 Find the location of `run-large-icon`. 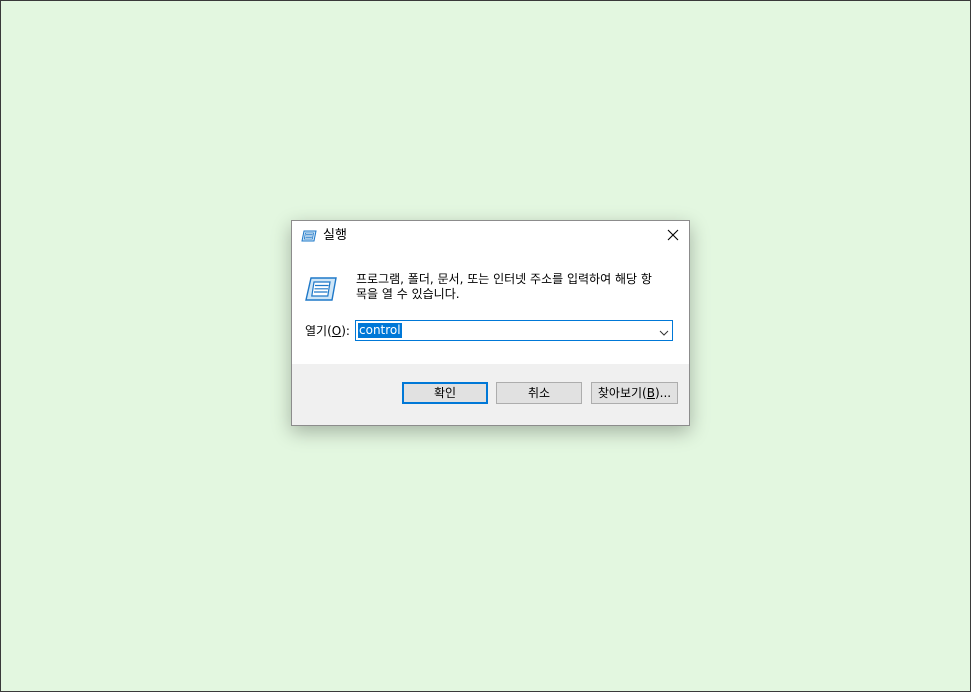

run-large-icon is located at coordinates (321, 289).